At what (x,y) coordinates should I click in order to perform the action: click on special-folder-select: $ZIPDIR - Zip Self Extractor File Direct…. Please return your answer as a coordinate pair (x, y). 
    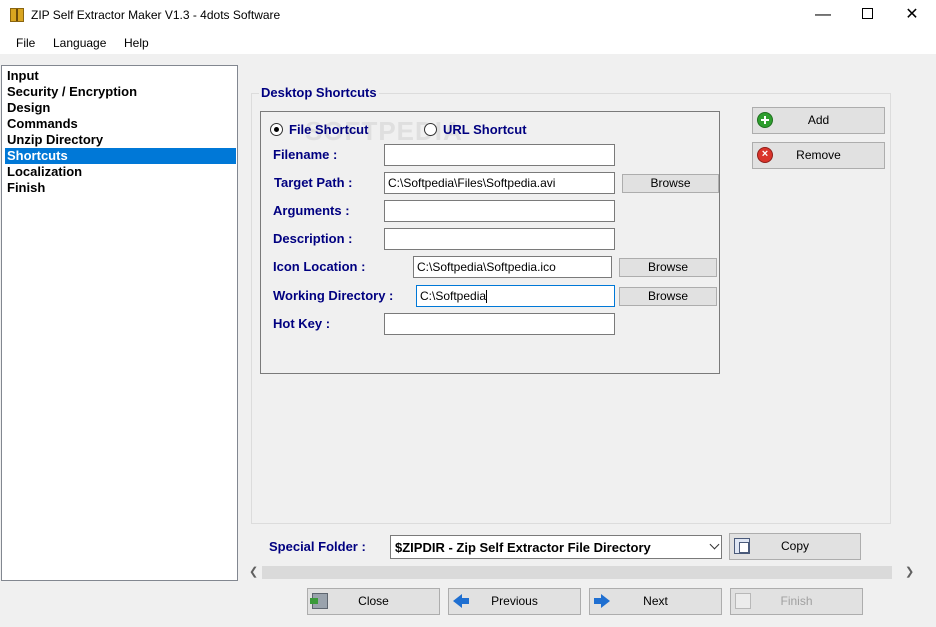
    Looking at the image, I should click on (556, 547).